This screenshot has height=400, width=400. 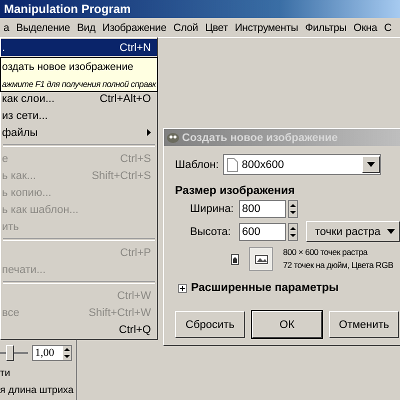 I want to click on menu-item: Инструменты, so click(x=266, y=28).